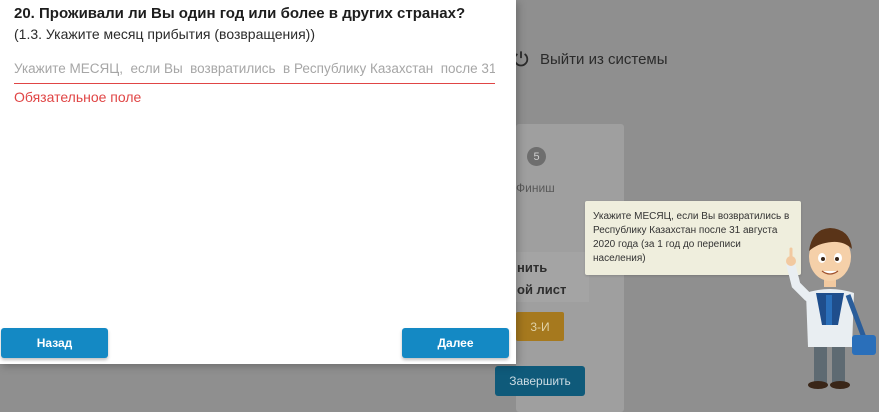 This screenshot has width=879, height=412. Describe the element at coordinates (54, 343) in the screenshot. I see `back-button: Назад` at that location.